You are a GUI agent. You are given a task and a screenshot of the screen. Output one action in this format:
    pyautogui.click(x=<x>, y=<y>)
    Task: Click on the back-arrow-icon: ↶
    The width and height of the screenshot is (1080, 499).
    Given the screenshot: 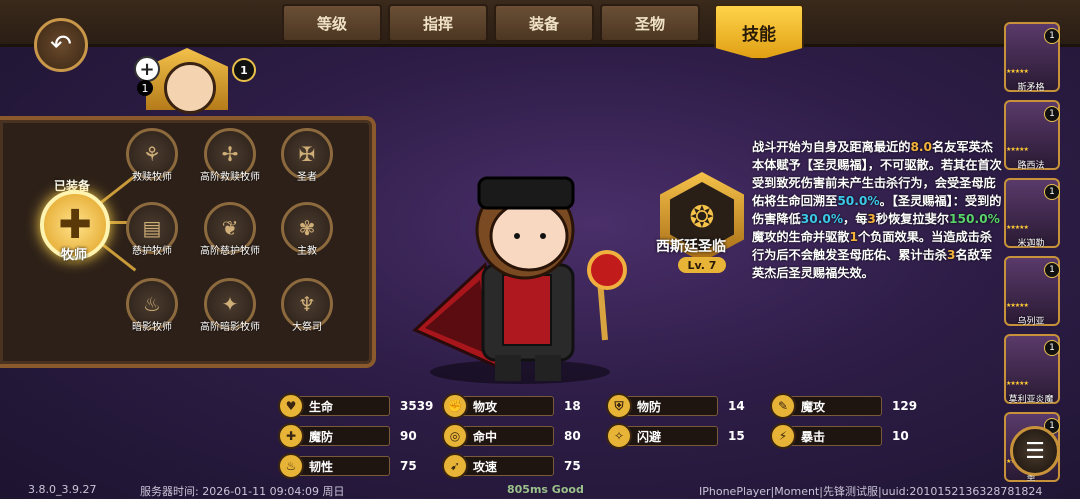 What is the action you would take?
    pyautogui.click(x=61, y=45)
    